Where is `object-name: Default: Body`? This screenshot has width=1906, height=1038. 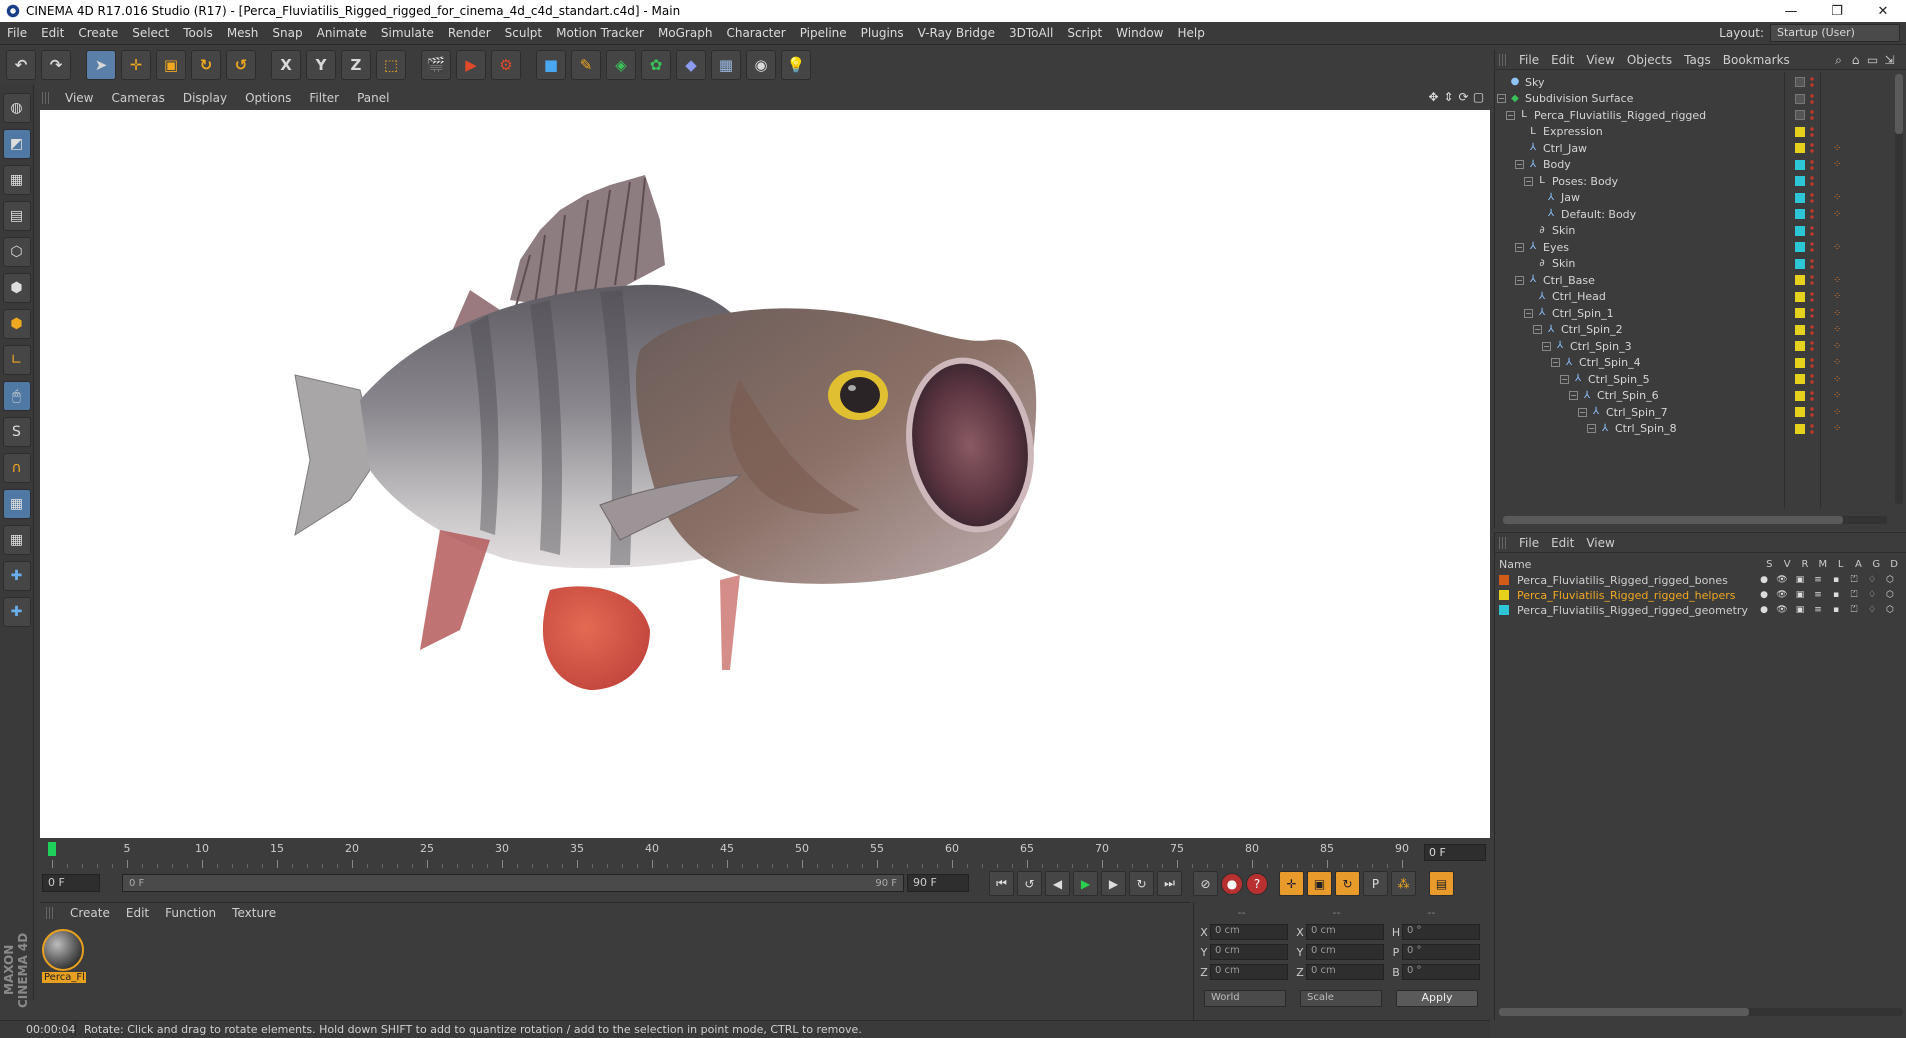 object-name: Default: Body is located at coordinates (1598, 214).